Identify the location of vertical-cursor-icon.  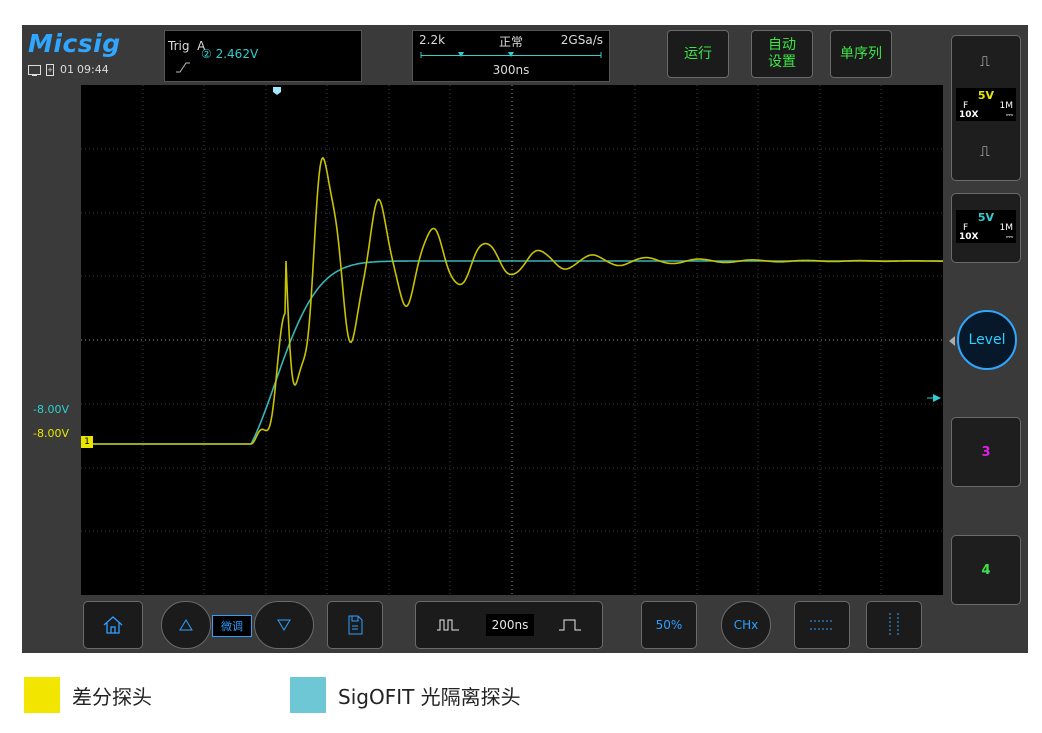
(894, 625).